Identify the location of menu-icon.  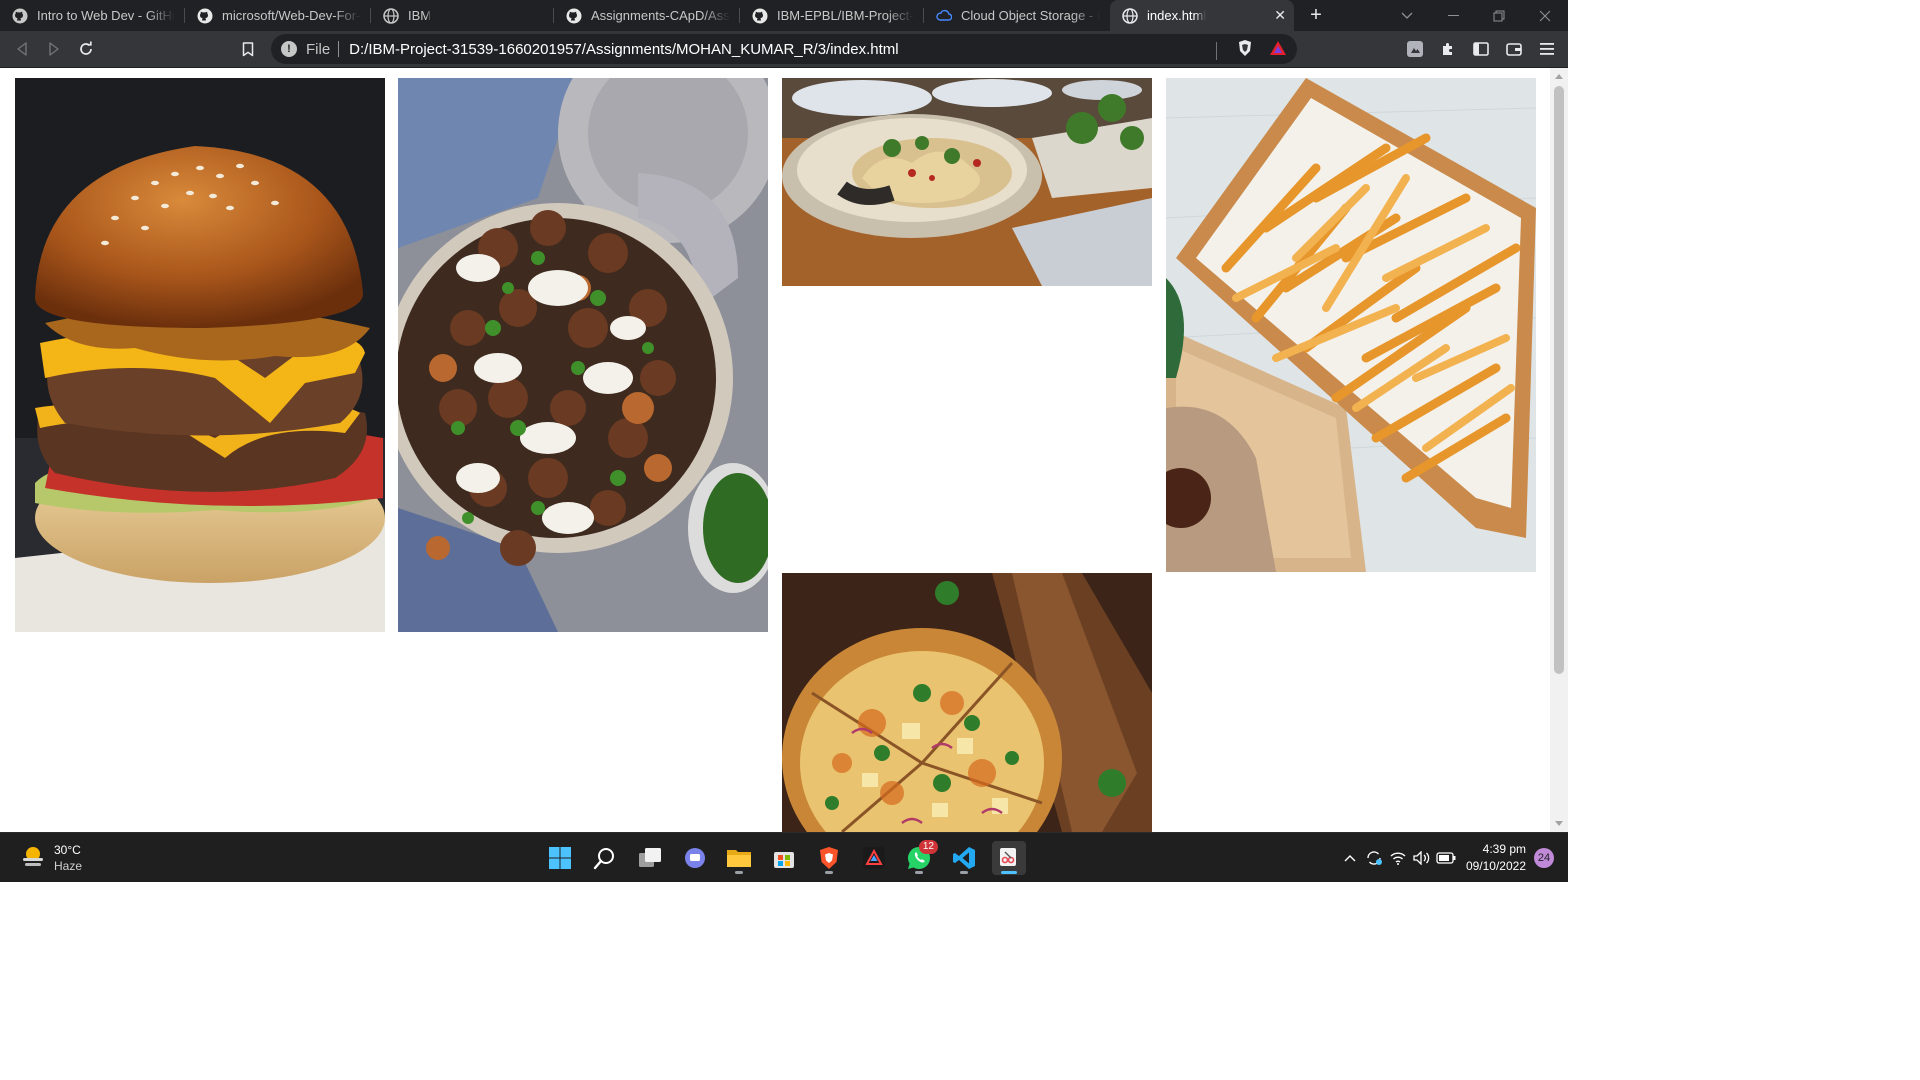
(1546, 49).